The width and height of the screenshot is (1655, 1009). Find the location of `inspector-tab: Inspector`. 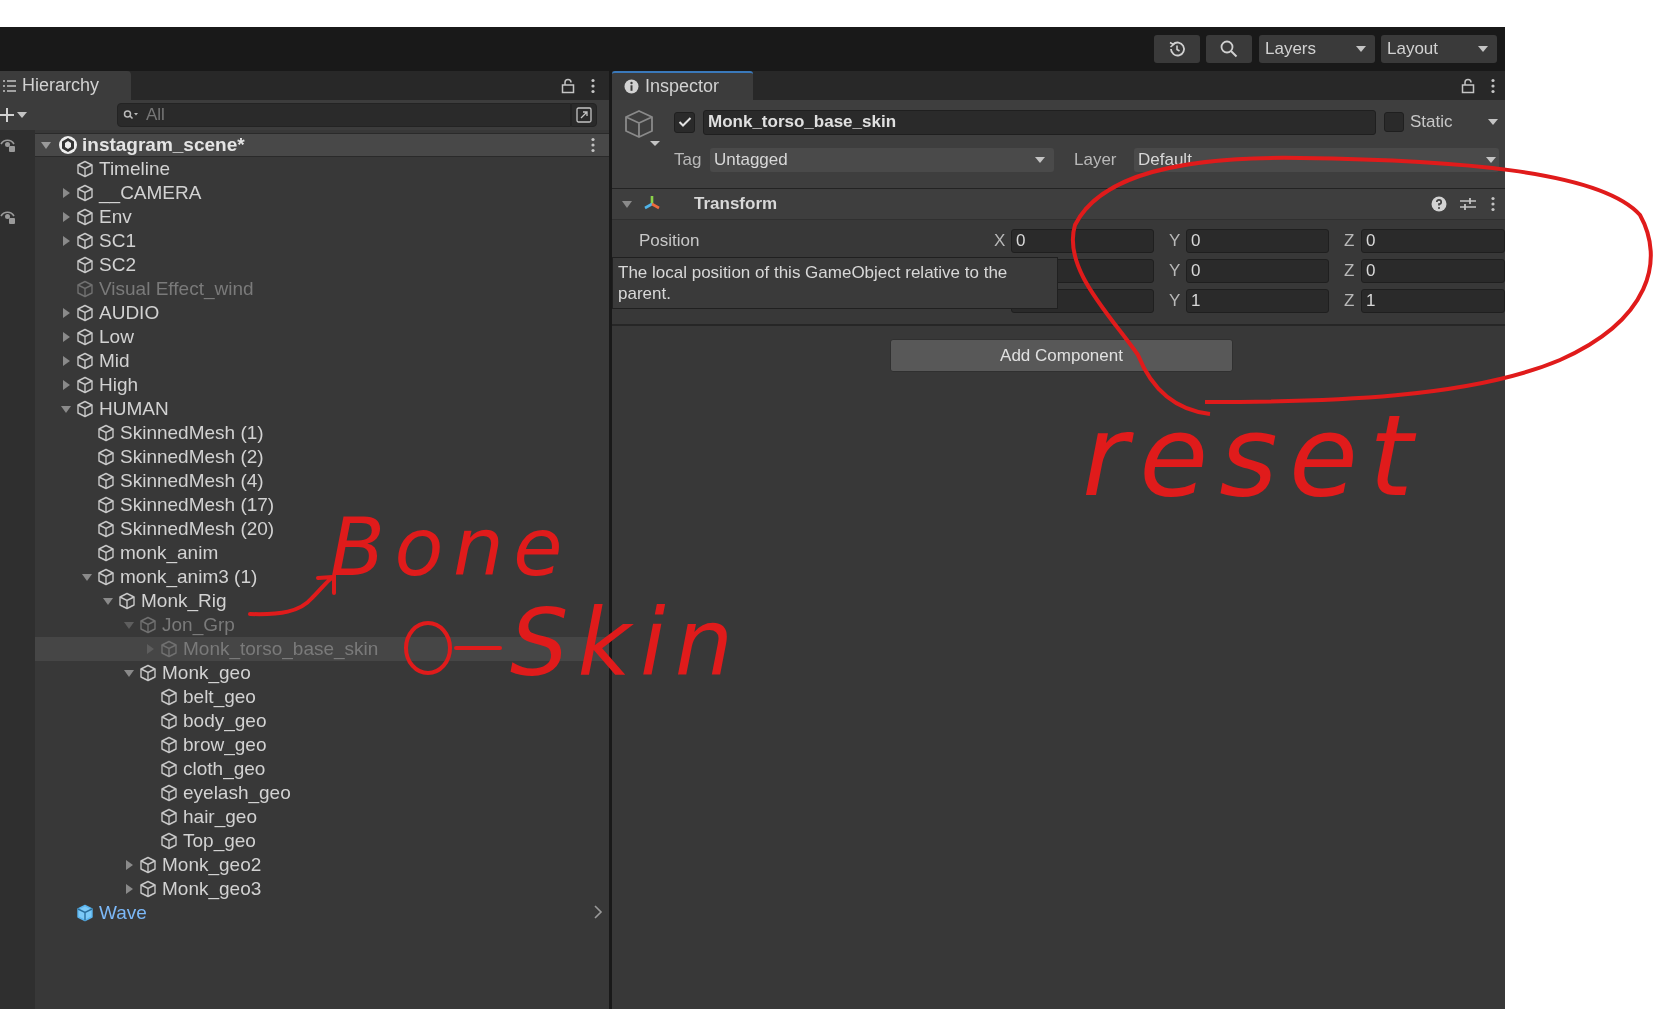

inspector-tab: Inspector is located at coordinates (682, 85).